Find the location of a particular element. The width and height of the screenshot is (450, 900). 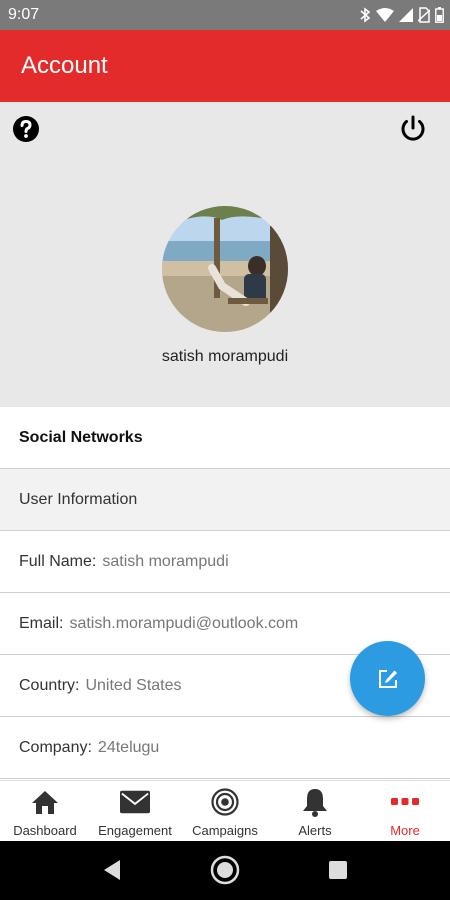

nav-engagement: Engagement is located at coordinates (135, 811).